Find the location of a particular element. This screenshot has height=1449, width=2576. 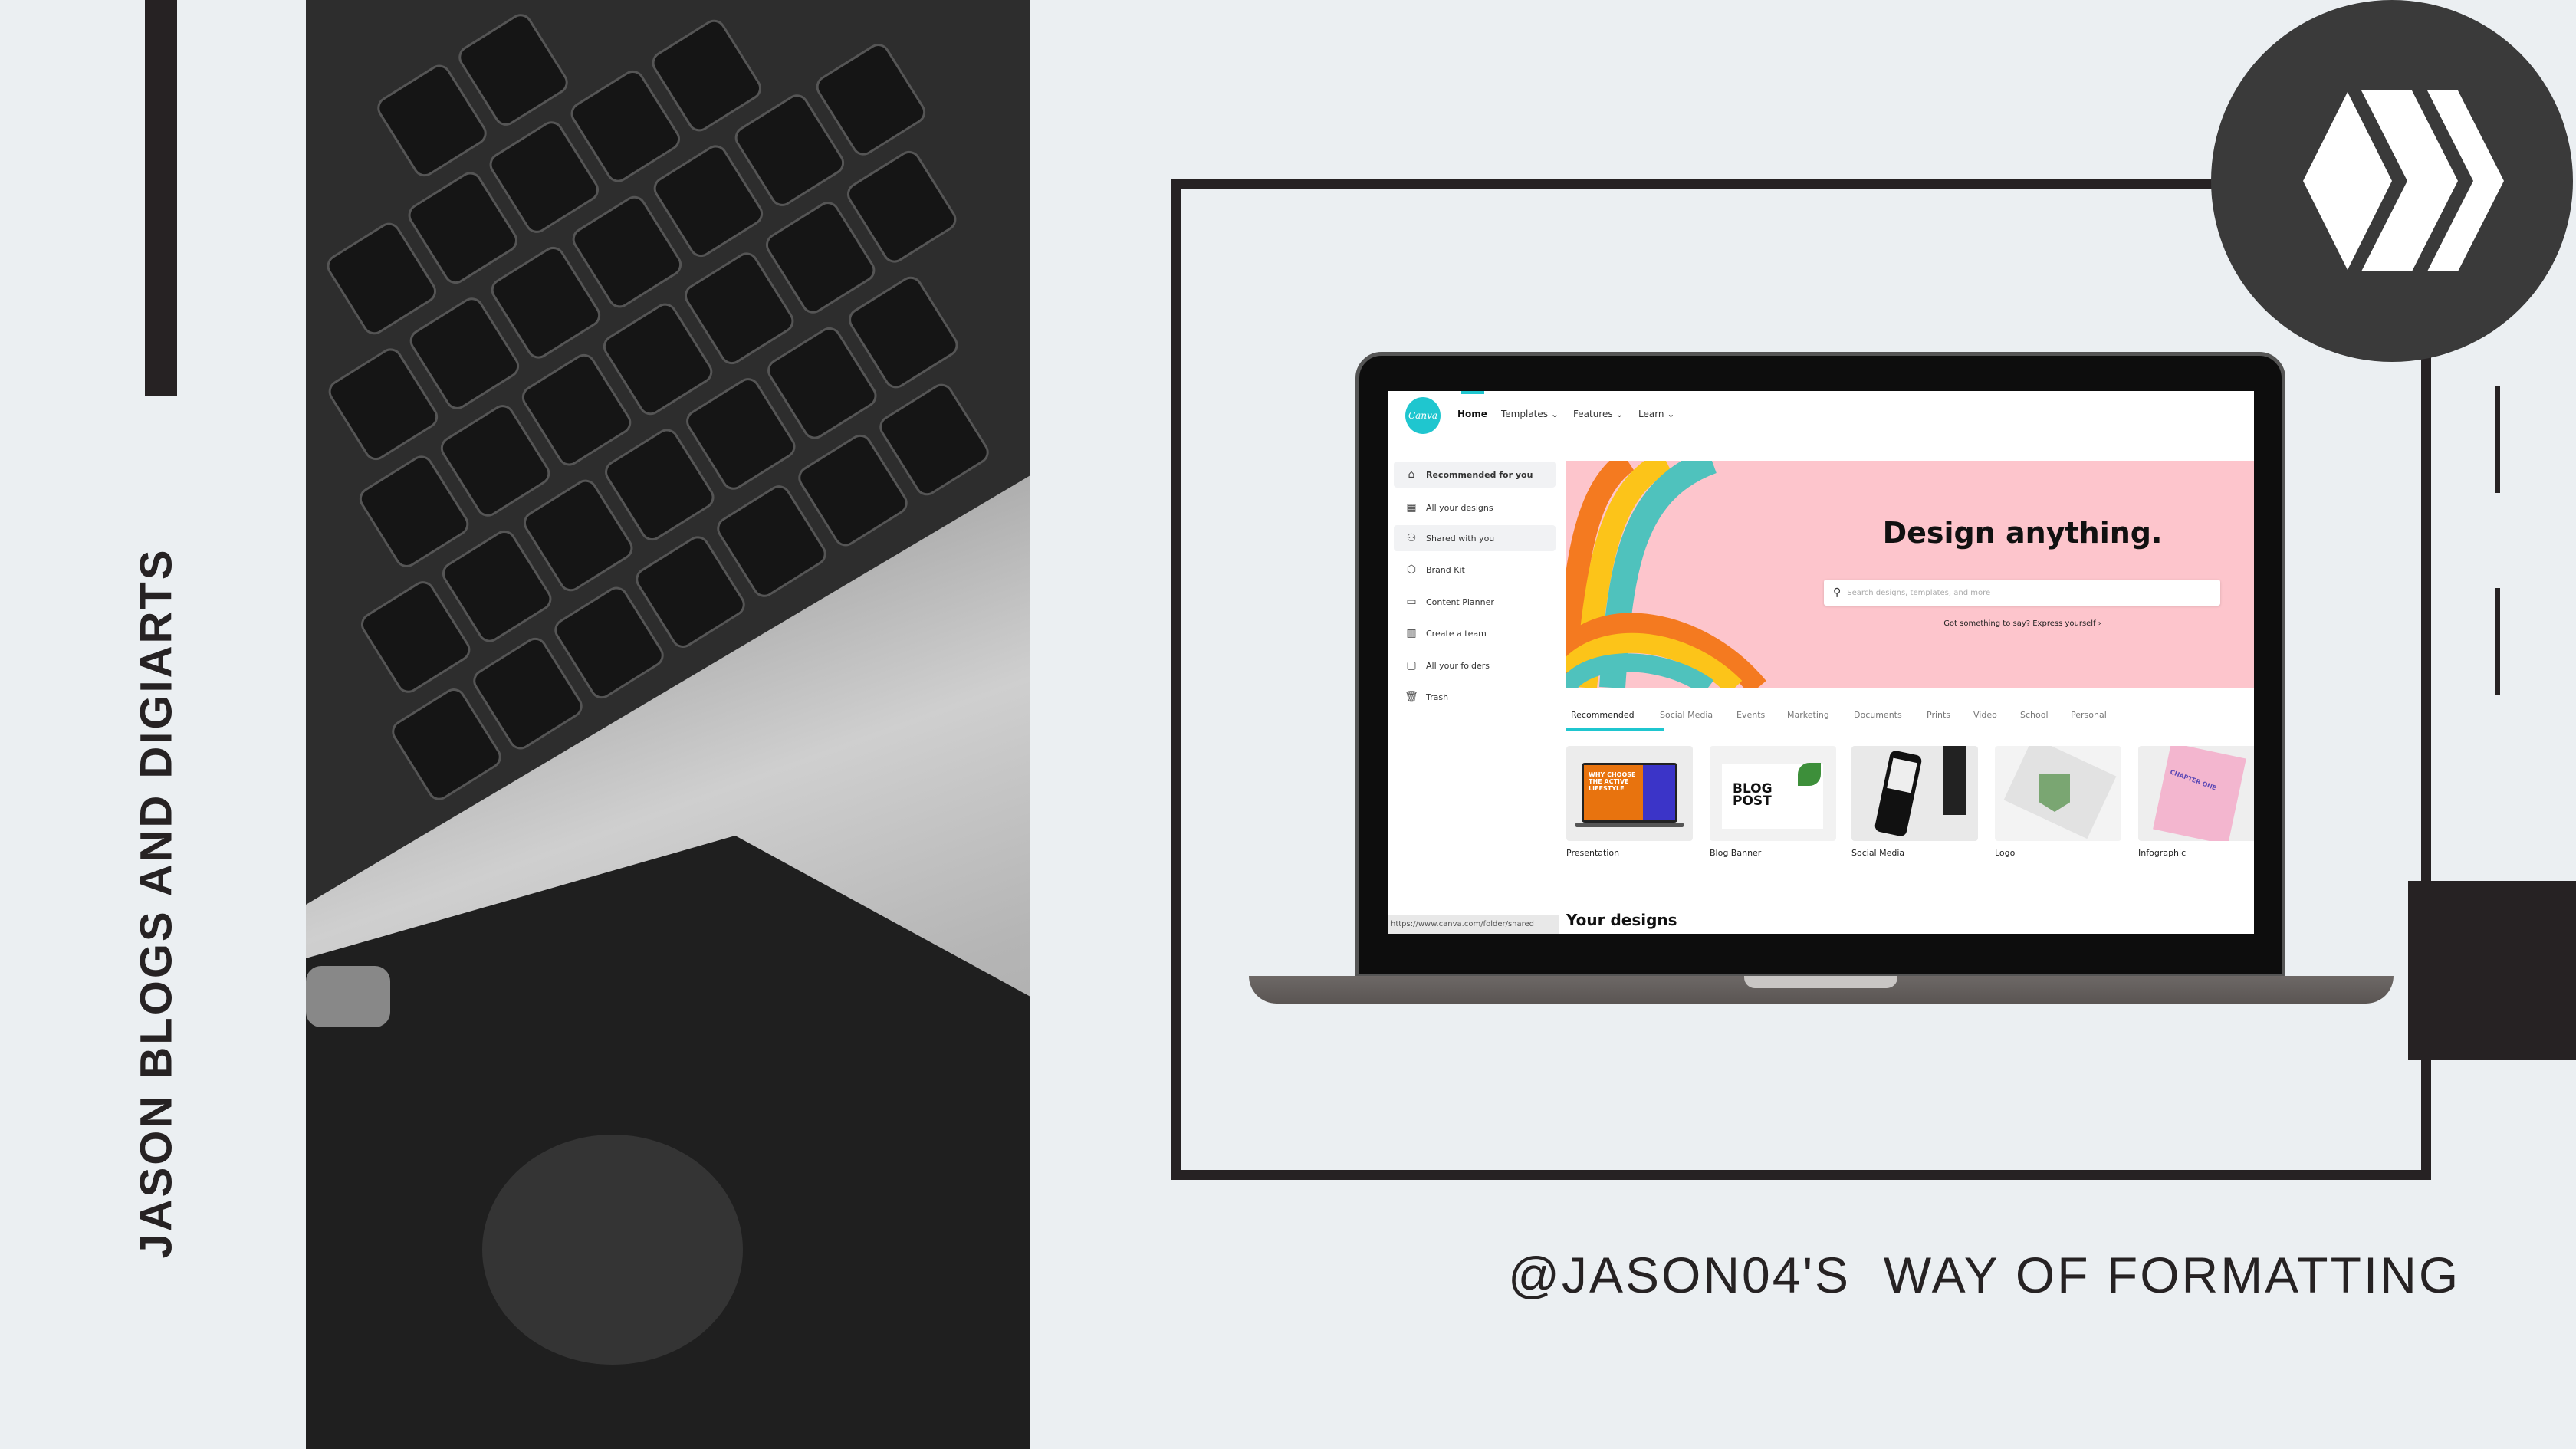

decorative-bar is located at coordinates (161, 198).